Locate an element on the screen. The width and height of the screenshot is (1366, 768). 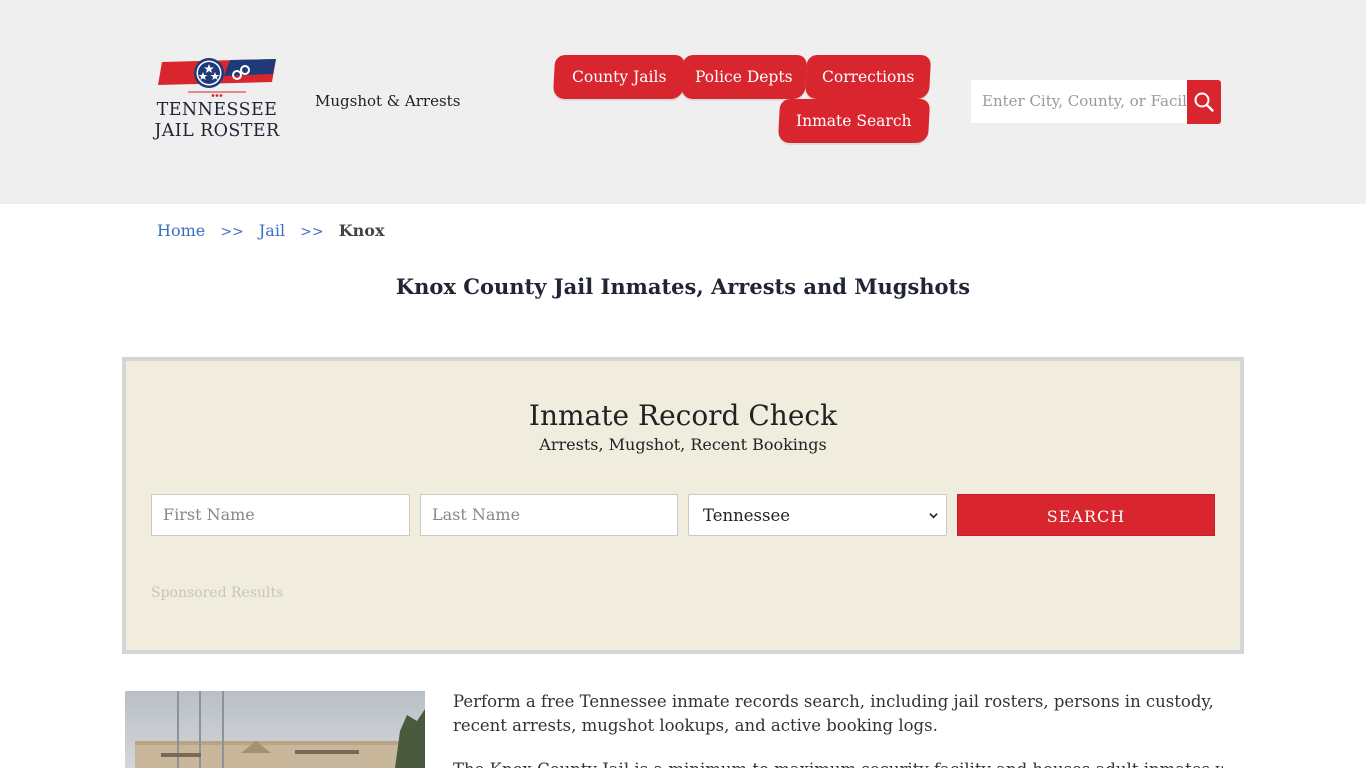
nav-tab-label: Corrections is located at coordinates (868, 77).